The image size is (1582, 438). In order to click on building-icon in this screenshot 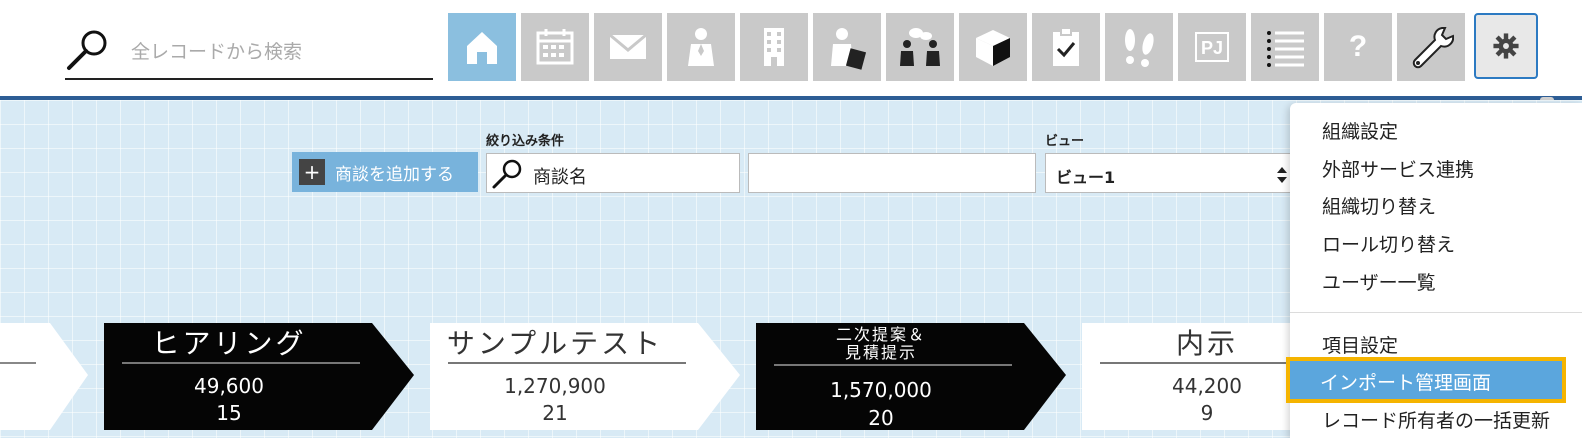, I will do `click(774, 47)`.